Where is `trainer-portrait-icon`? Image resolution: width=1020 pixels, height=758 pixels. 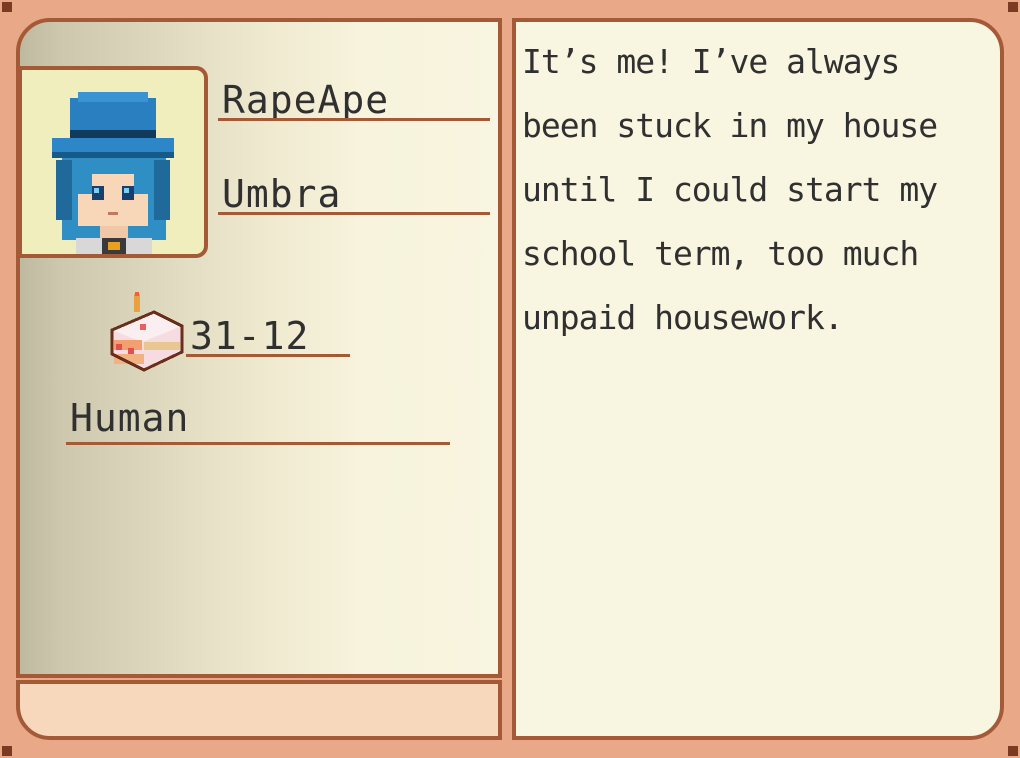 trainer-portrait-icon is located at coordinates (113, 173).